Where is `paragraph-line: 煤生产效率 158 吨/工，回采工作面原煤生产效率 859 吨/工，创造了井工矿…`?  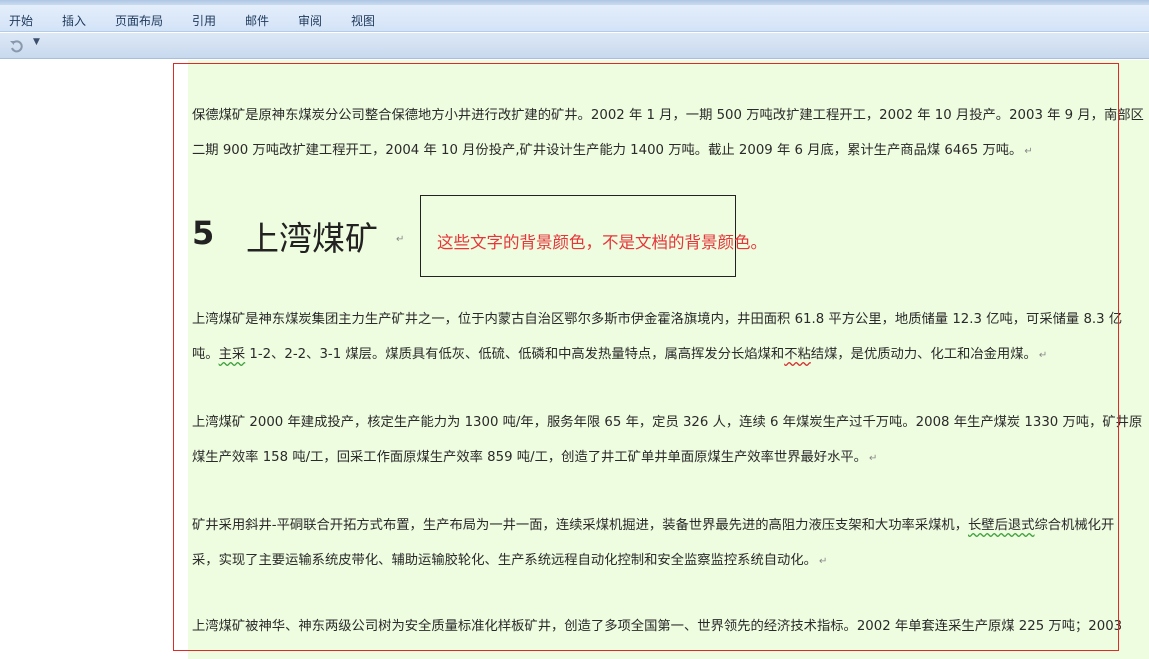 paragraph-line: 煤生产效率 158 吨/工，回采工作面原煤生产效率 859 吨/工，创造了井工矿… is located at coordinates (670, 458).